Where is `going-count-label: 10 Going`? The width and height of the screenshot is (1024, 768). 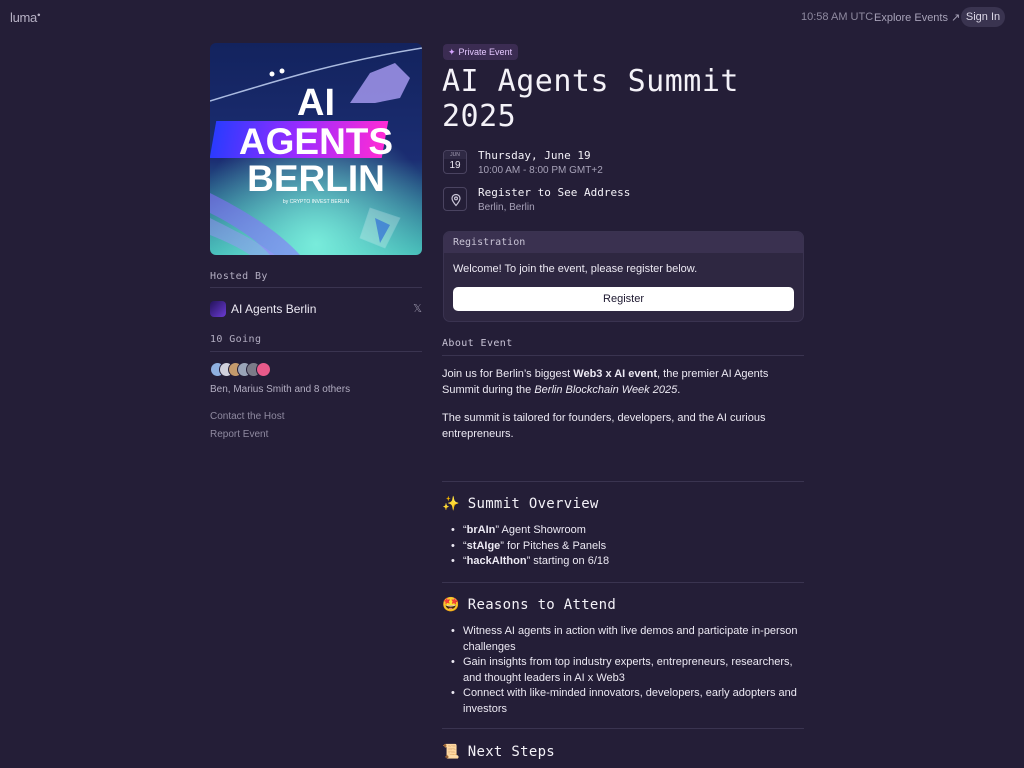 going-count-label: 10 Going is located at coordinates (236, 339).